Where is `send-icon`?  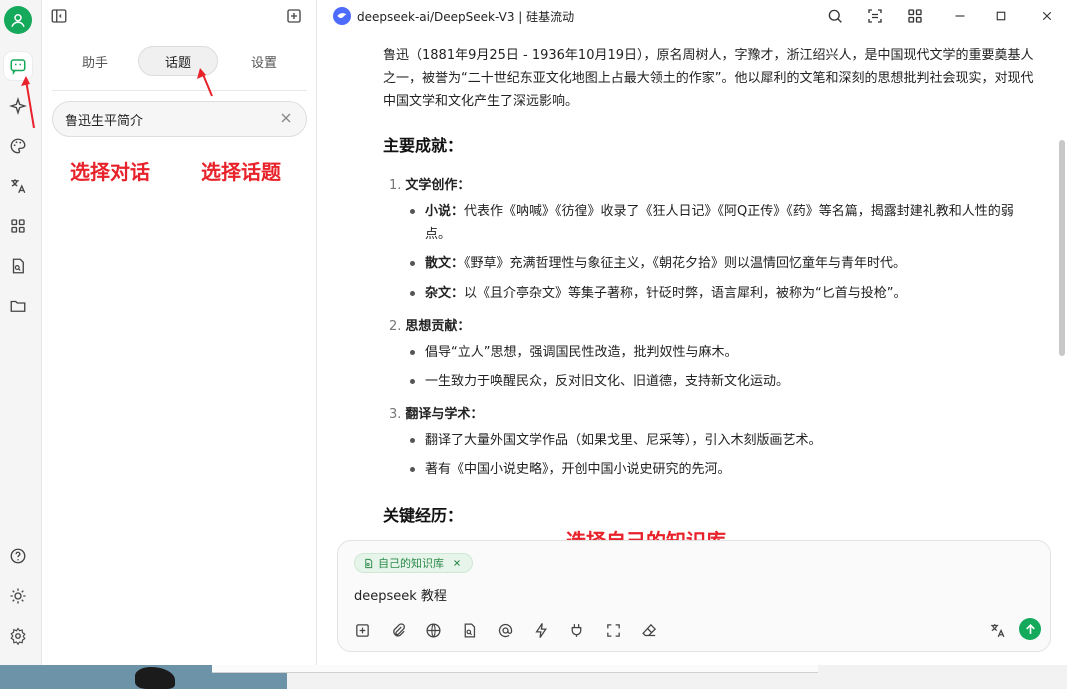 send-icon is located at coordinates (1030, 628).